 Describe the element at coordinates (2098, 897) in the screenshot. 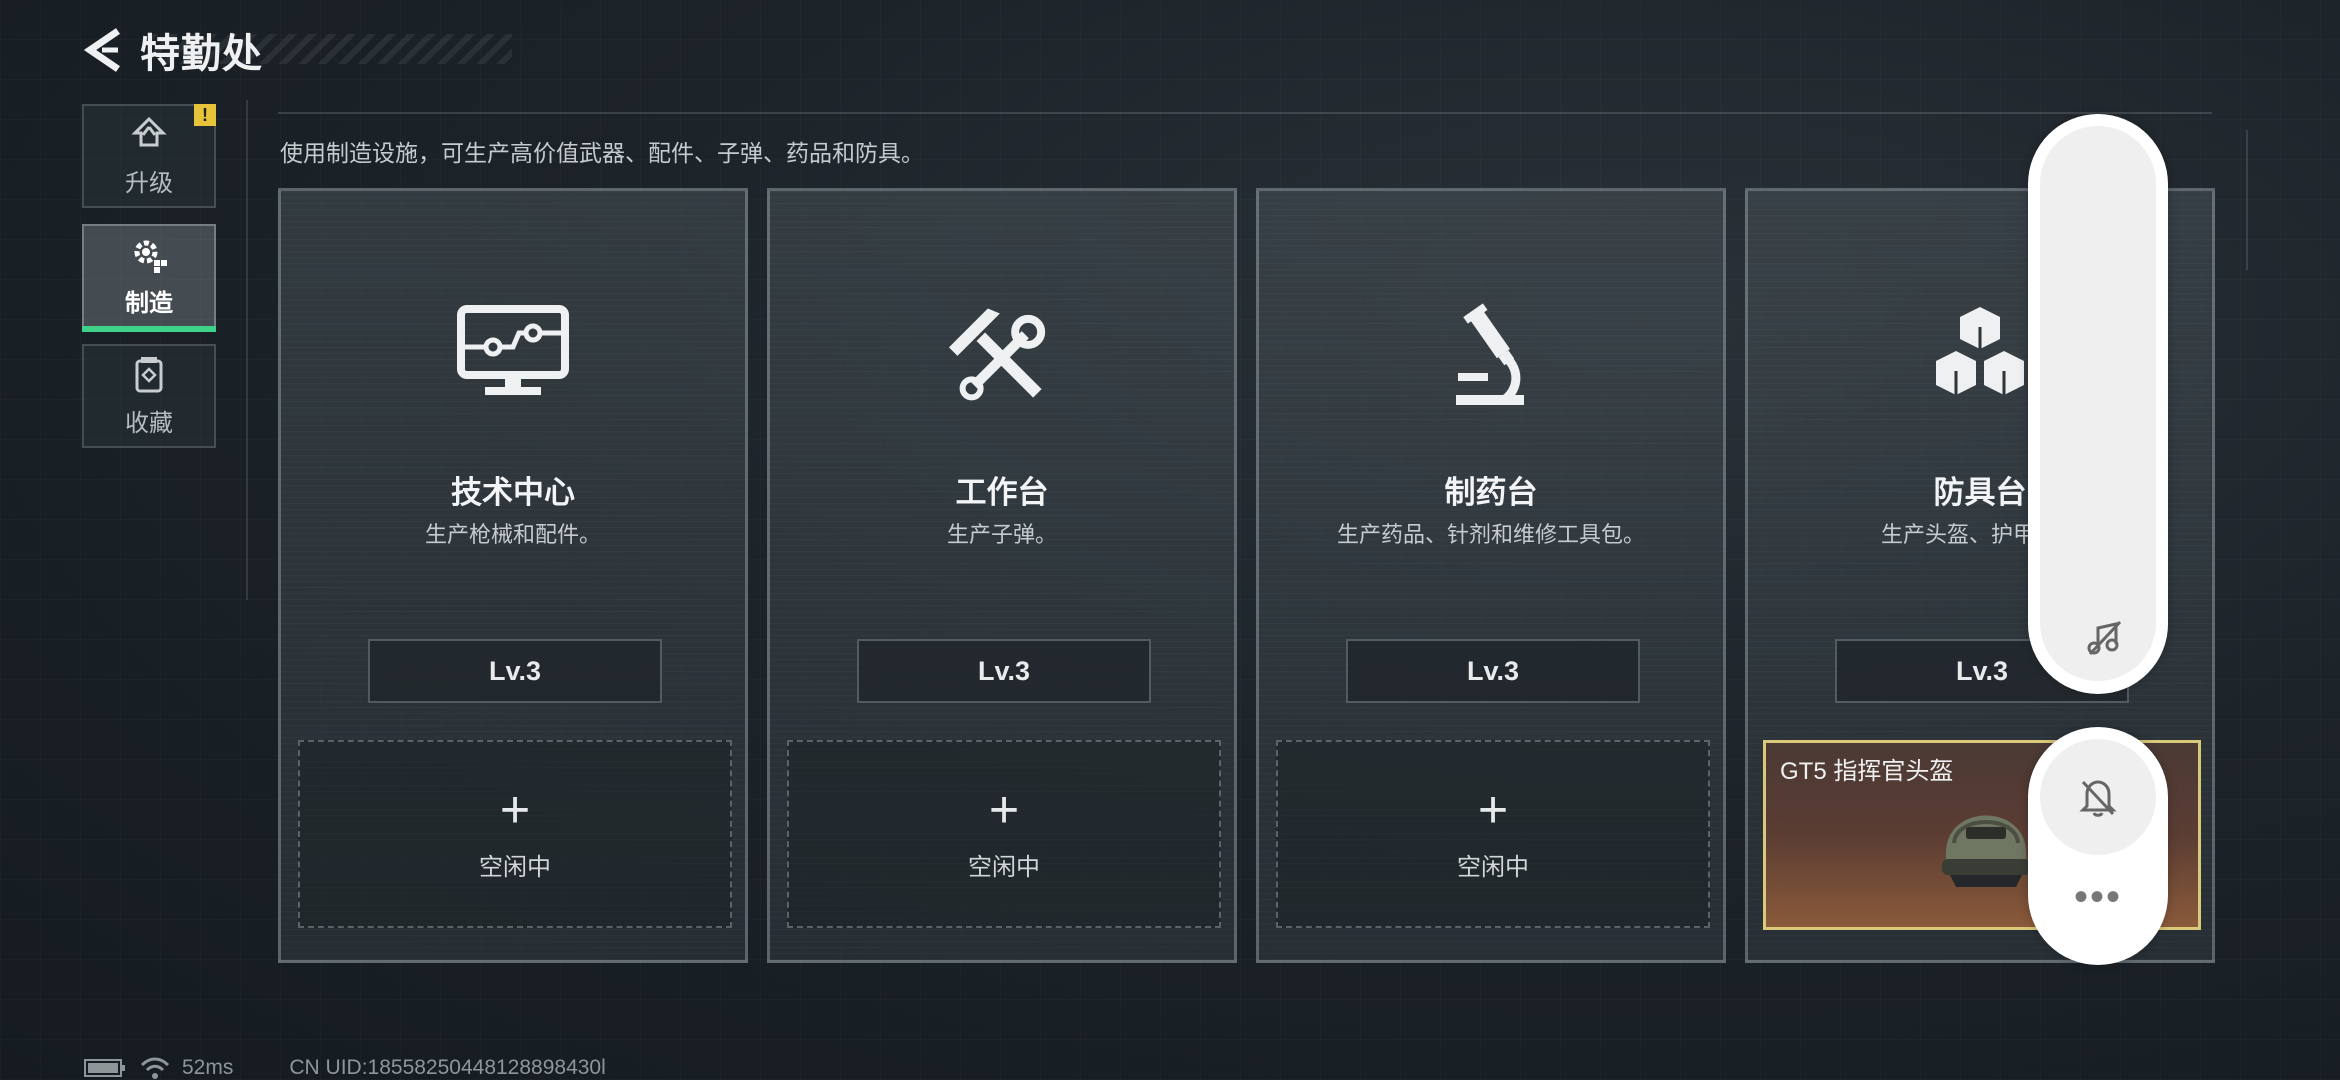

I see `more-button: •••` at that location.